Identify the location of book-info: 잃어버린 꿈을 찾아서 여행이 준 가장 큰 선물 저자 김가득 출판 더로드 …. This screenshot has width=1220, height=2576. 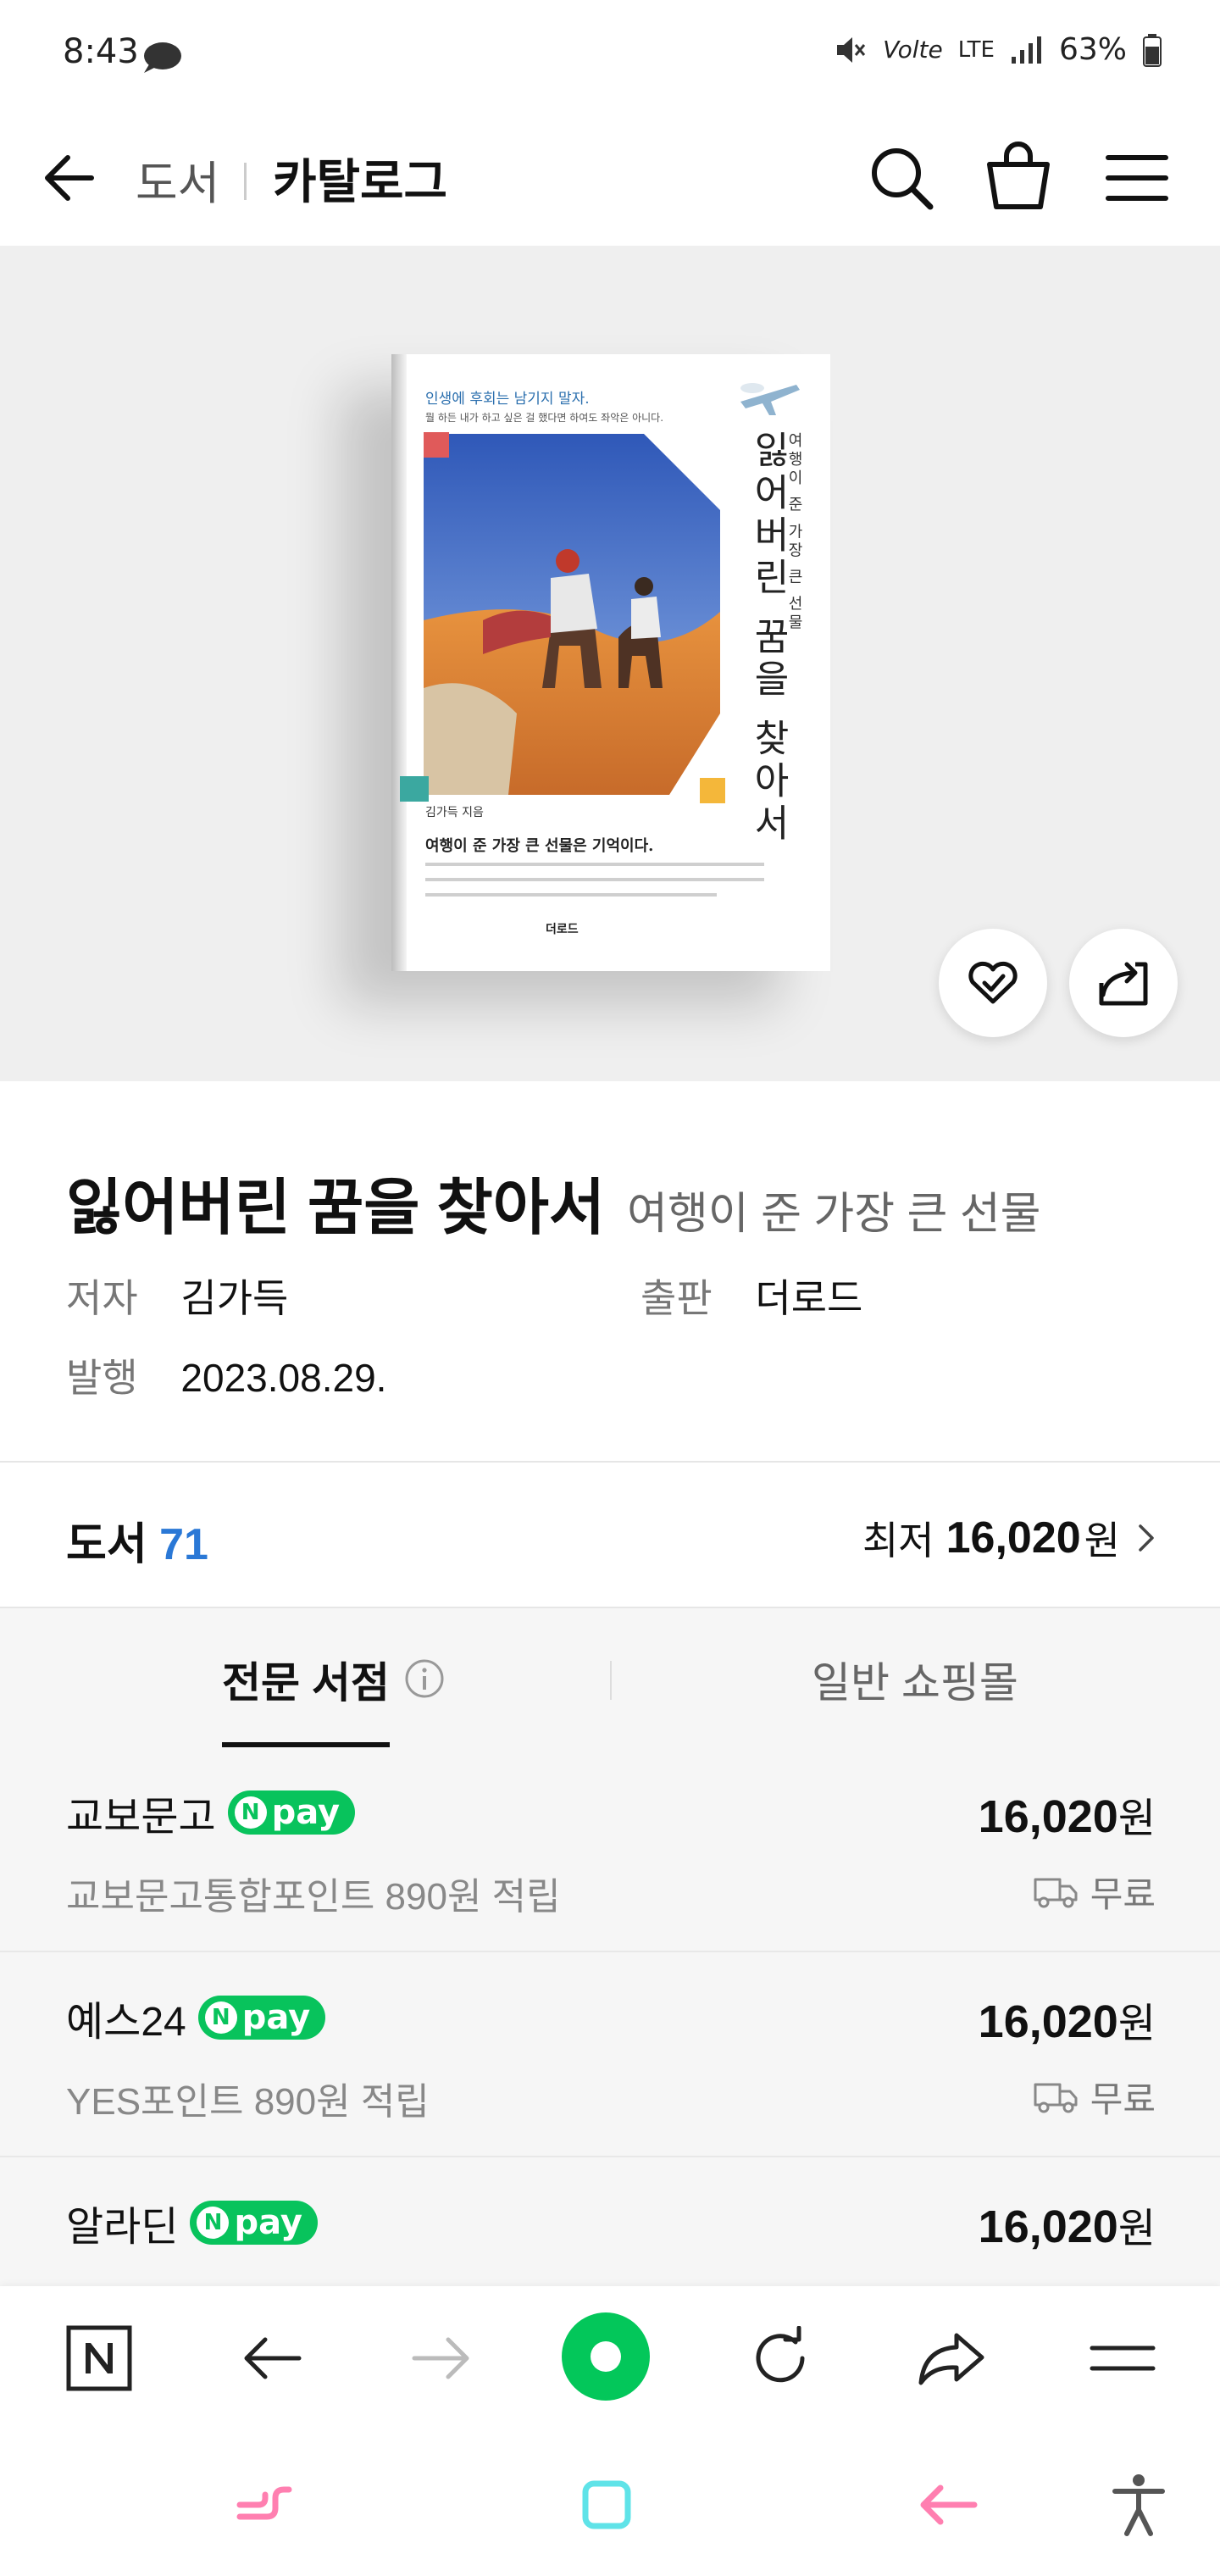
(610, 1271).